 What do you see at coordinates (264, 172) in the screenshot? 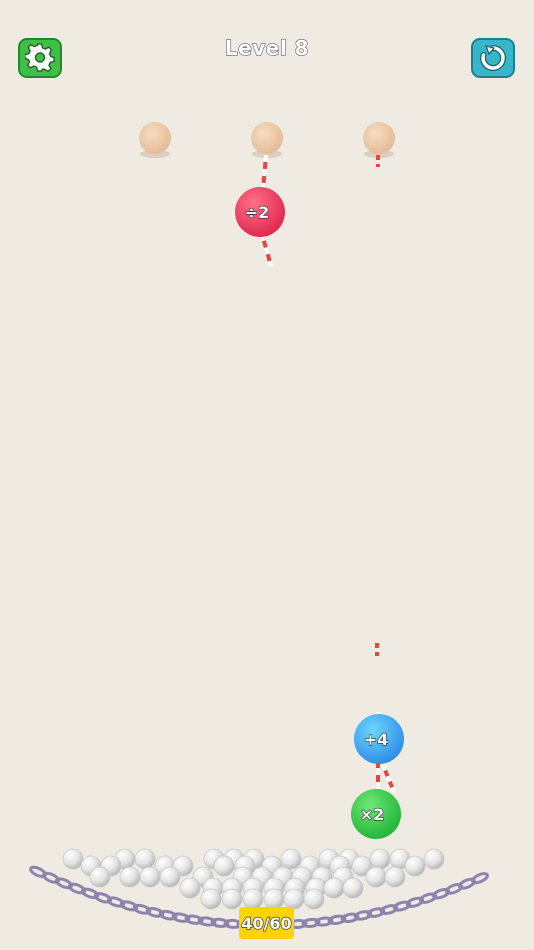
I see `rope-center-top` at bounding box center [264, 172].